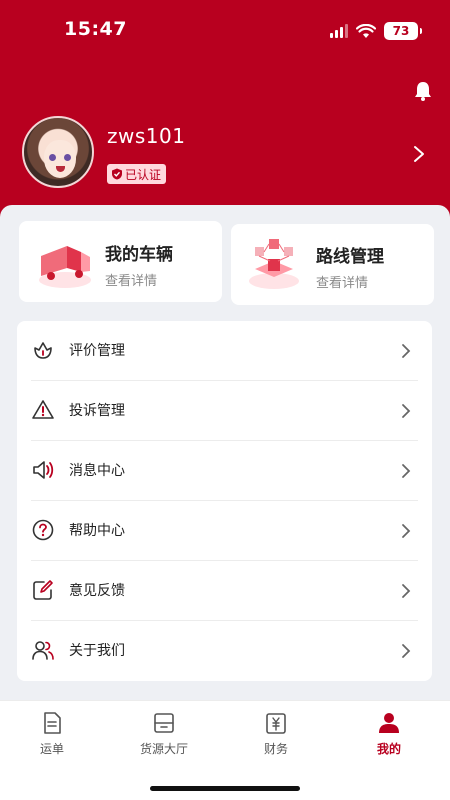  I want to click on truck-icon, so click(65, 267).